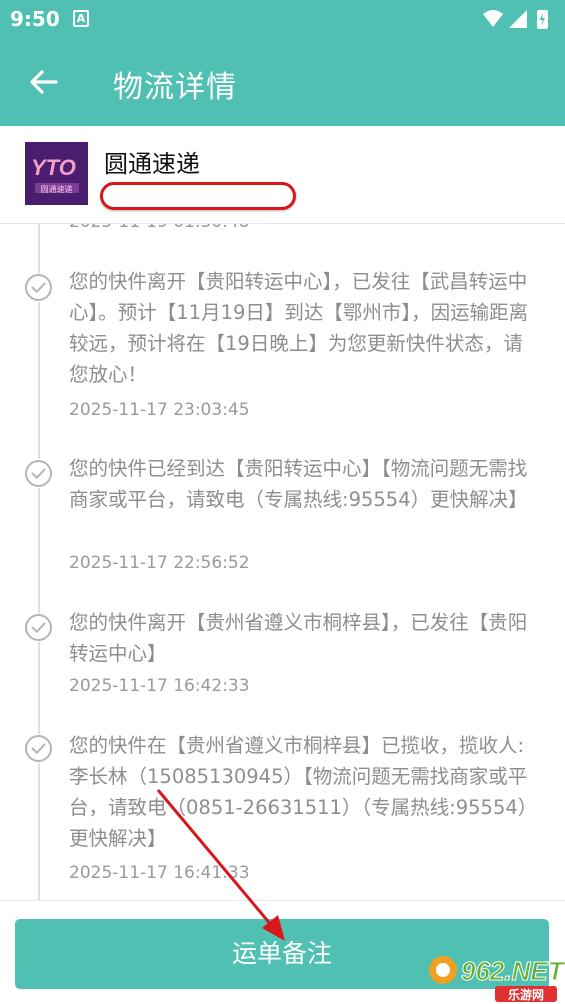 This screenshot has height=1004, width=565. I want to click on event-time: 2025-11-17 23:03:45, so click(159, 410).